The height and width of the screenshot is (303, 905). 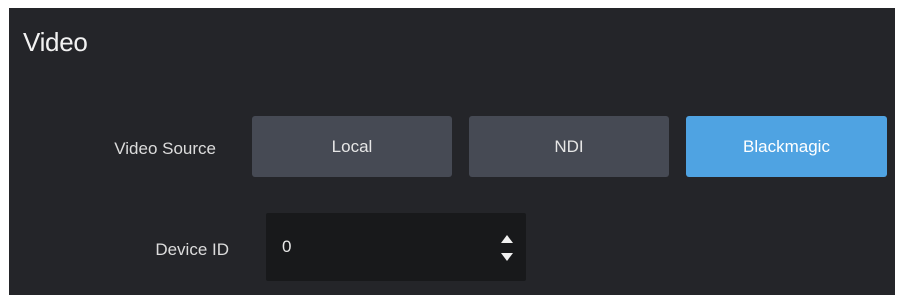 What do you see at coordinates (382, 247) in the screenshot?
I see `device-id-input` at bounding box center [382, 247].